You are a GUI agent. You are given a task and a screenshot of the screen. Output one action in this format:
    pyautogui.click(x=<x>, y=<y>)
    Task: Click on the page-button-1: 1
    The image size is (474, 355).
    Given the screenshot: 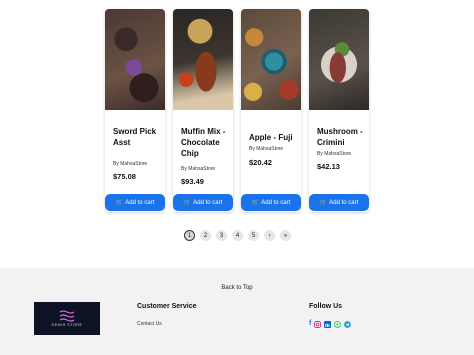 What is the action you would take?
    pyautogui.click(x=189, y=235)
    